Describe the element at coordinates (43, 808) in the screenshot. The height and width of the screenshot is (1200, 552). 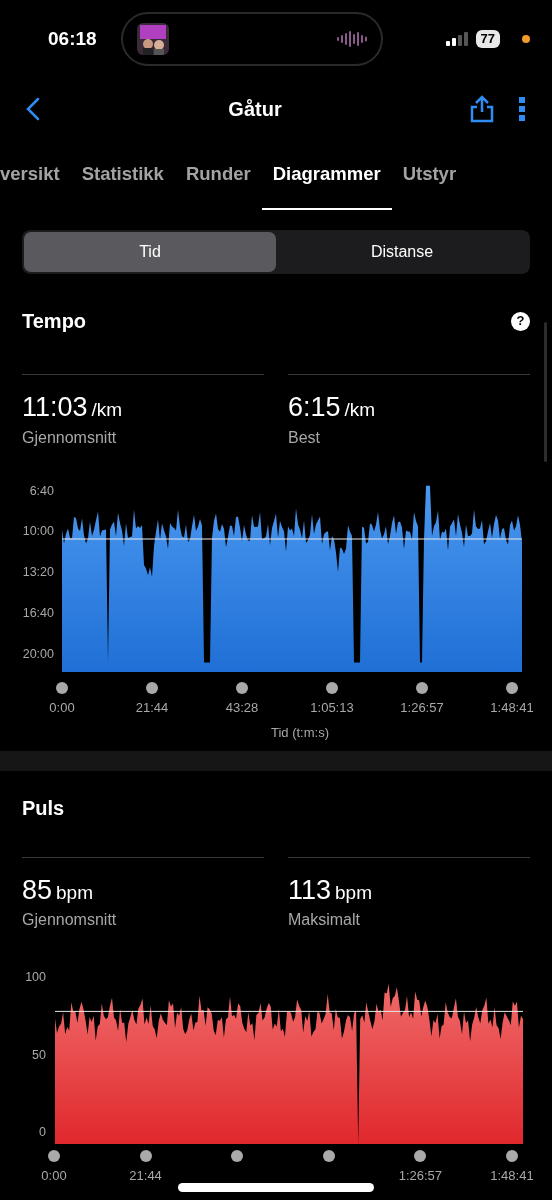
I see `section-title: Puls` at that location.